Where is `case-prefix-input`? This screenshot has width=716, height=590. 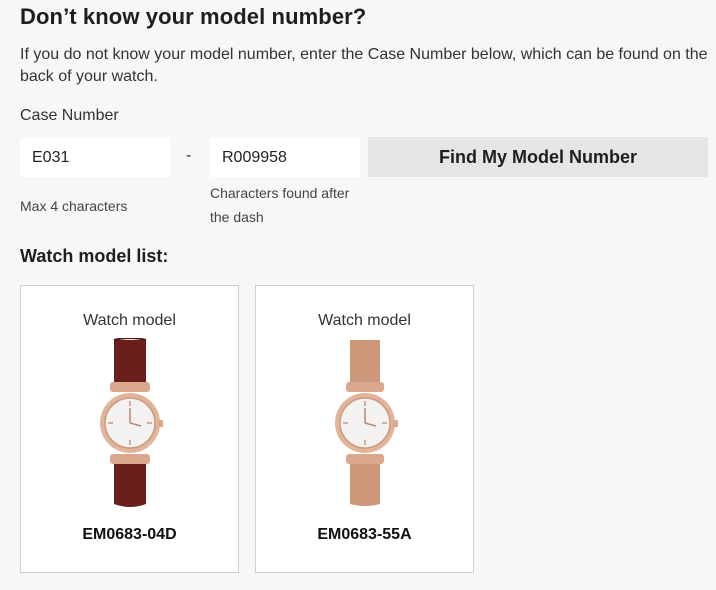 case-prefix-input is located at coordinates (95, 157).